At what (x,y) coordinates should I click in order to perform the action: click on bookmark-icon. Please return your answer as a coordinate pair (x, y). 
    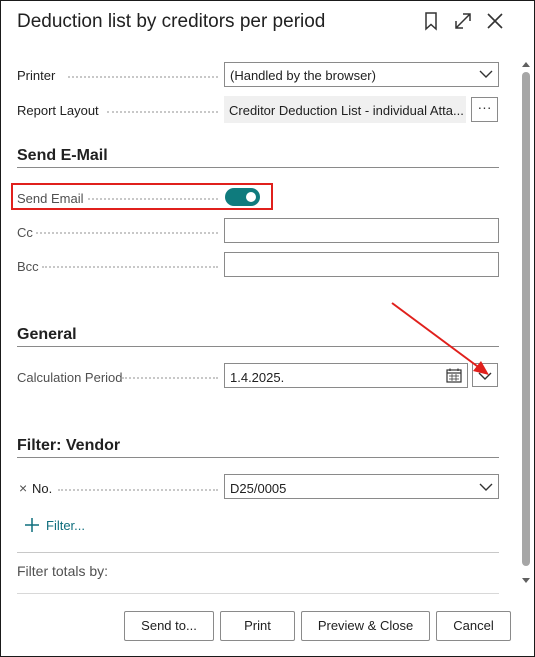
    Looking at the image, I should click on (431, 21).